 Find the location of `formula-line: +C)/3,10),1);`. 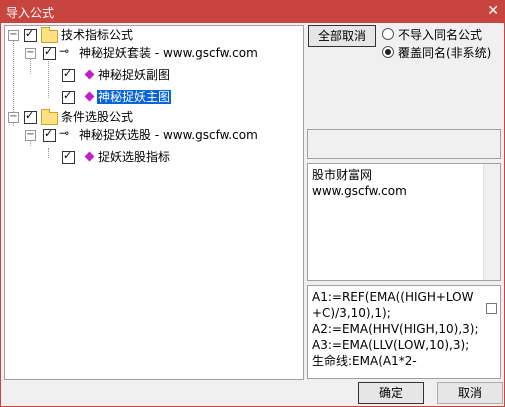

formula-line: +C)/3,10),1); is located at coordinates (351, 313).